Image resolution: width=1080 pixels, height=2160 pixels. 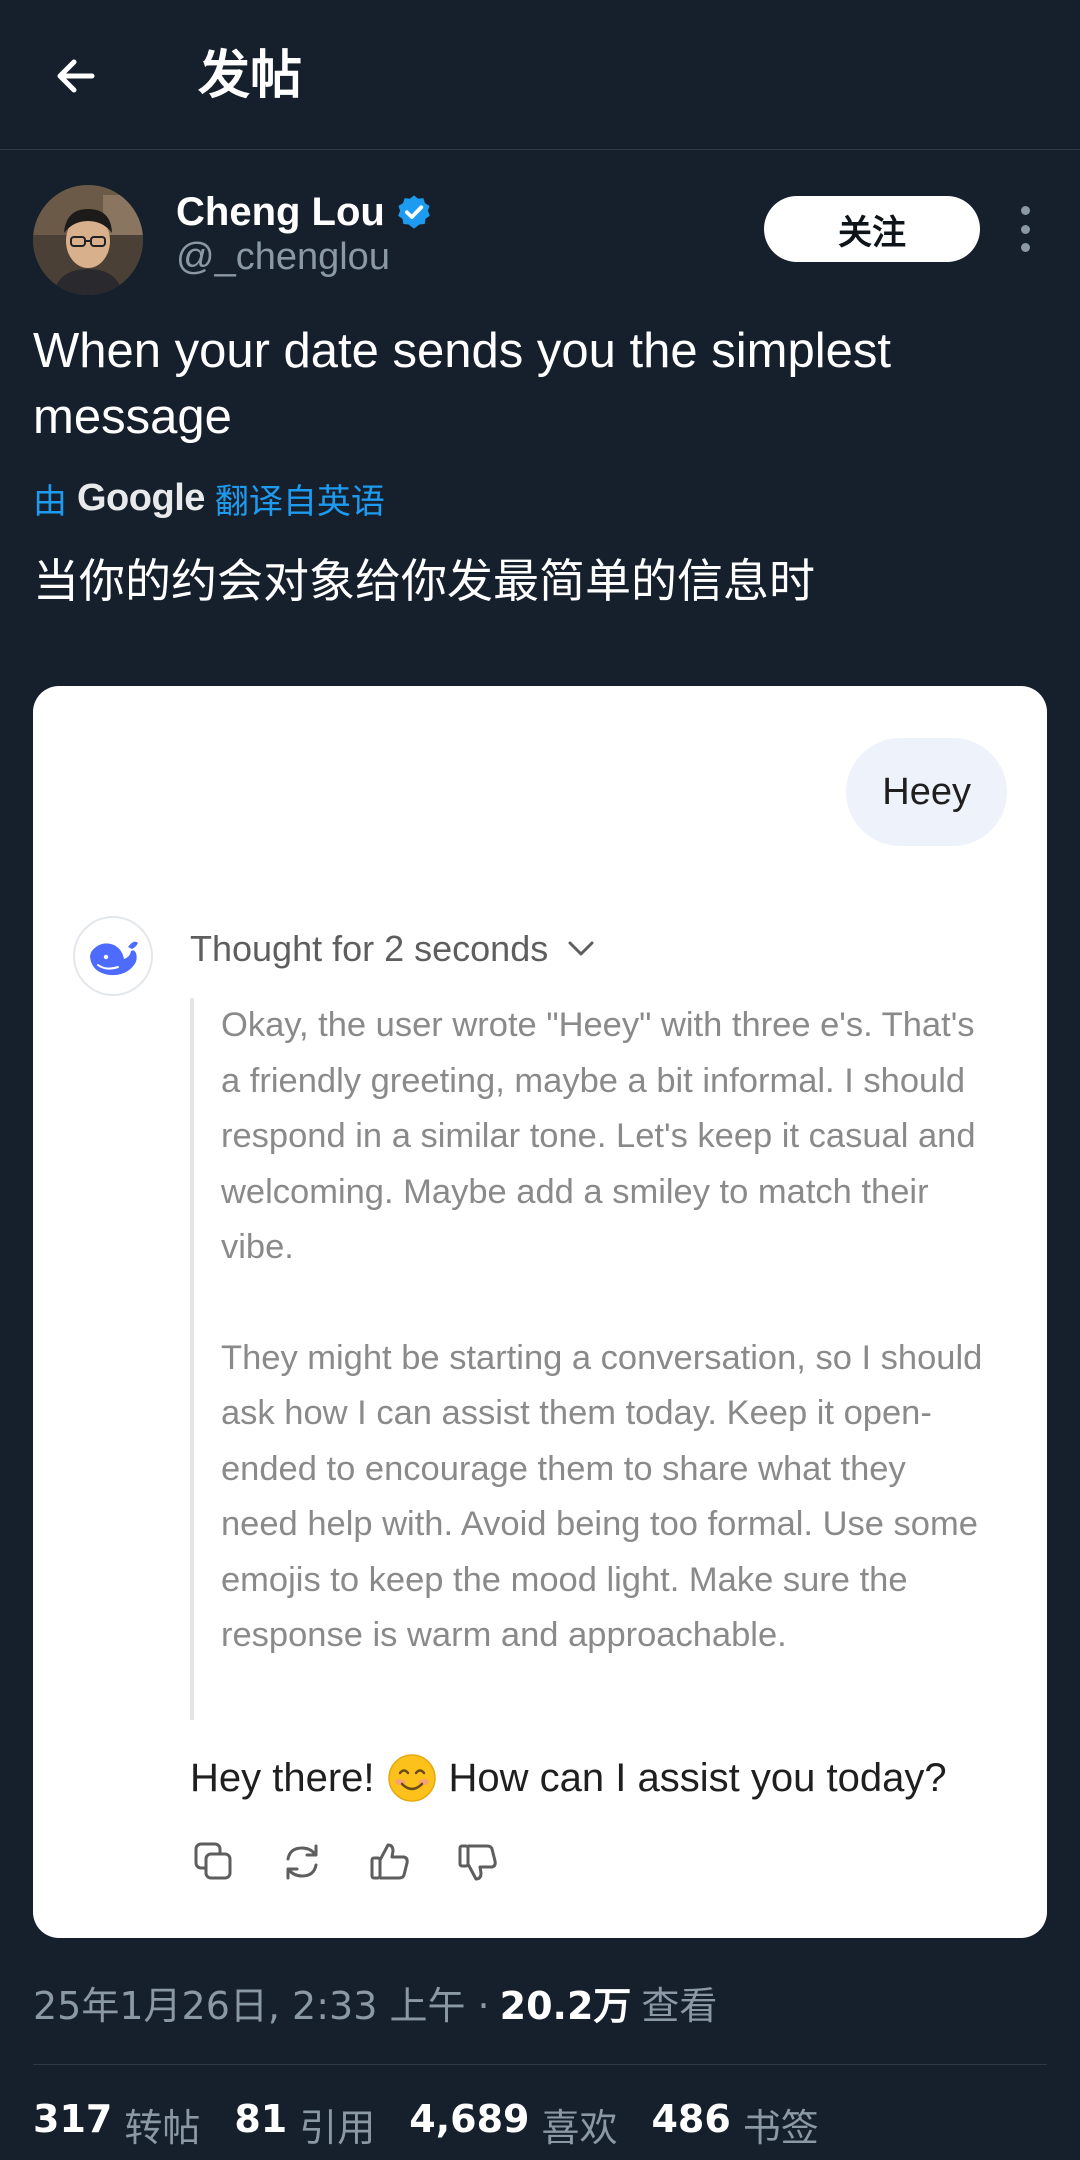 What do you see at coordinates (261, 2118) in the screenshot?
I see `quotes-count: 81` at bounding box center [261, 2118].